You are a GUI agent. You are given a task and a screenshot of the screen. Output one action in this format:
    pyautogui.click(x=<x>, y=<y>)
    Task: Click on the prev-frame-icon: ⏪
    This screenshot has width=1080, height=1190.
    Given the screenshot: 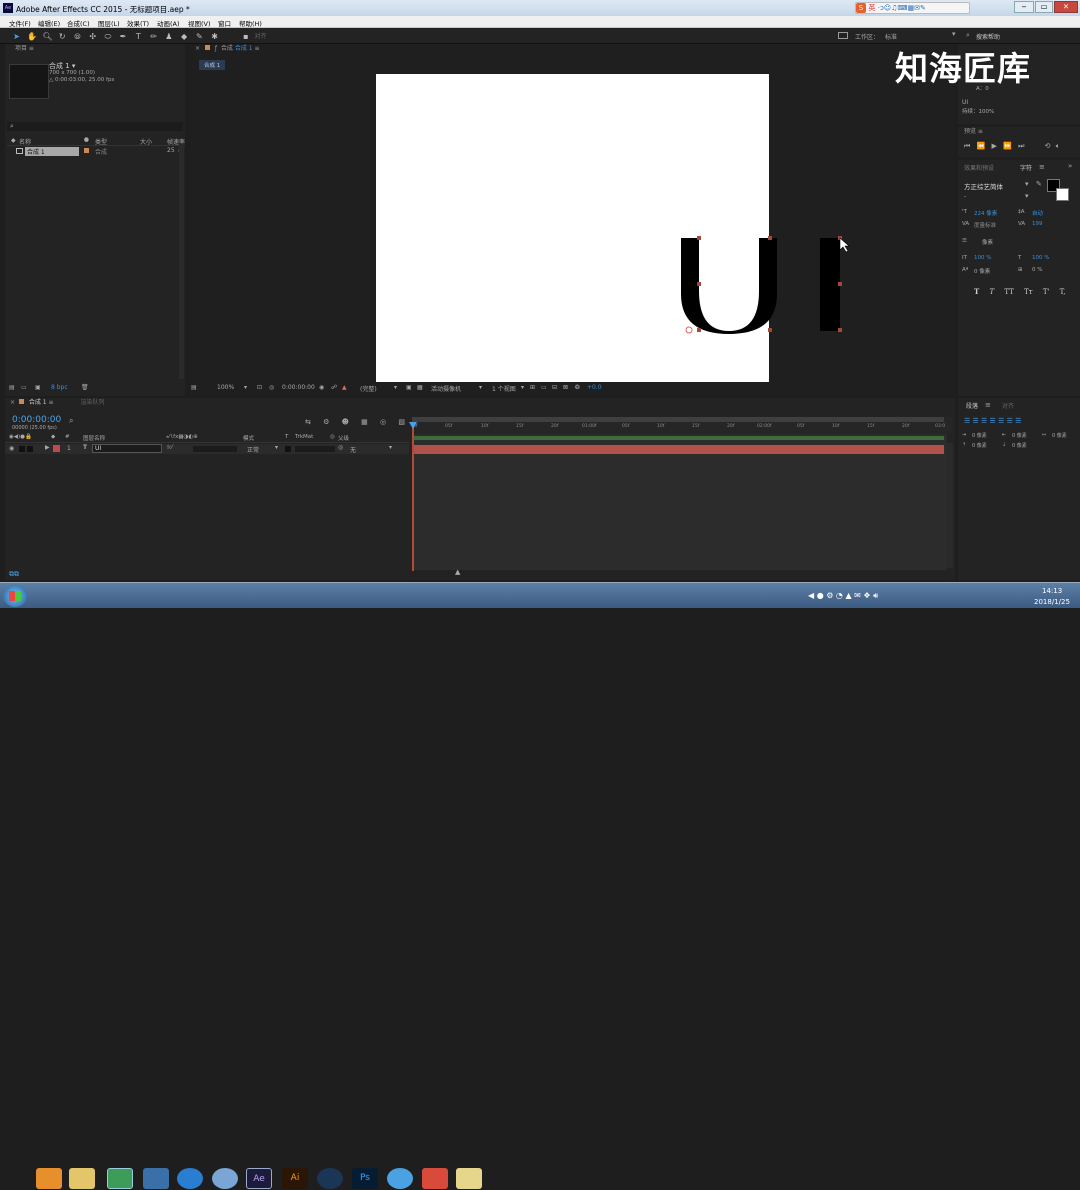 What is the action you would take?
    pyautogui.click(x=981, y=146)
    